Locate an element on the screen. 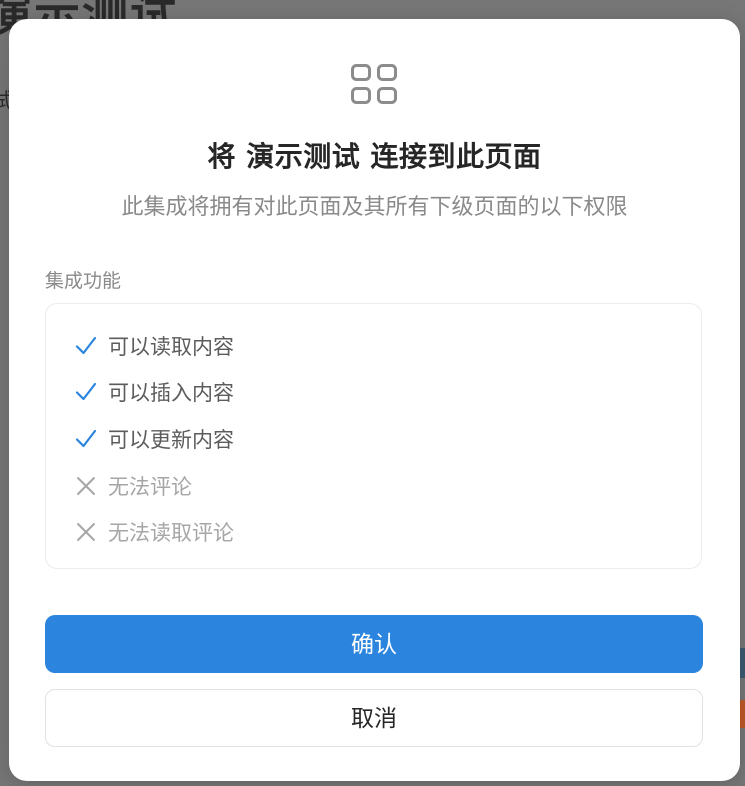 The height and width of the screenshot is (786, 745). permission-label: 无法评论 is located at coordinates (150, 487).